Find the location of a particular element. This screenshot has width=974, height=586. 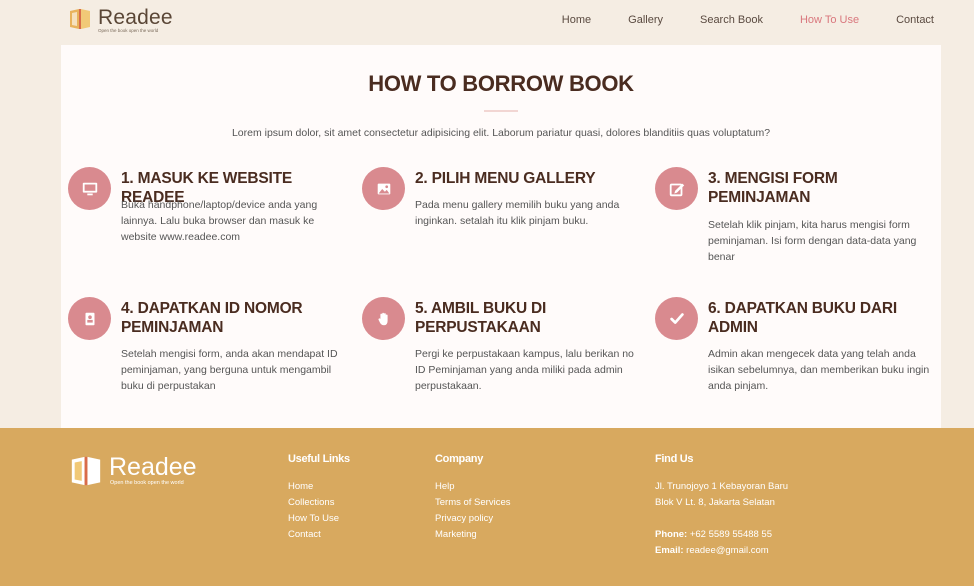

phone-line: Phone: +62 5589 55488 55 is located at coordinates (721, 535).